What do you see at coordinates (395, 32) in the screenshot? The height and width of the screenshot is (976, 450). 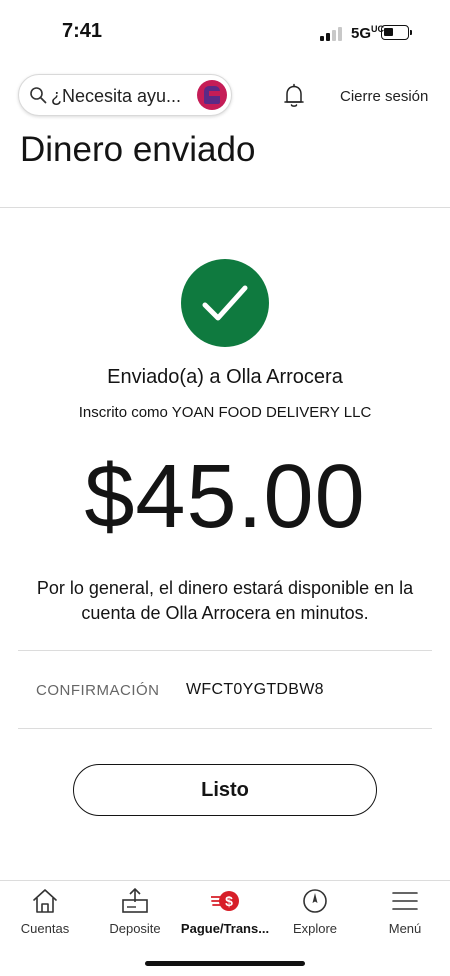 I see `battery-icon` at bounding box center [395, 32].